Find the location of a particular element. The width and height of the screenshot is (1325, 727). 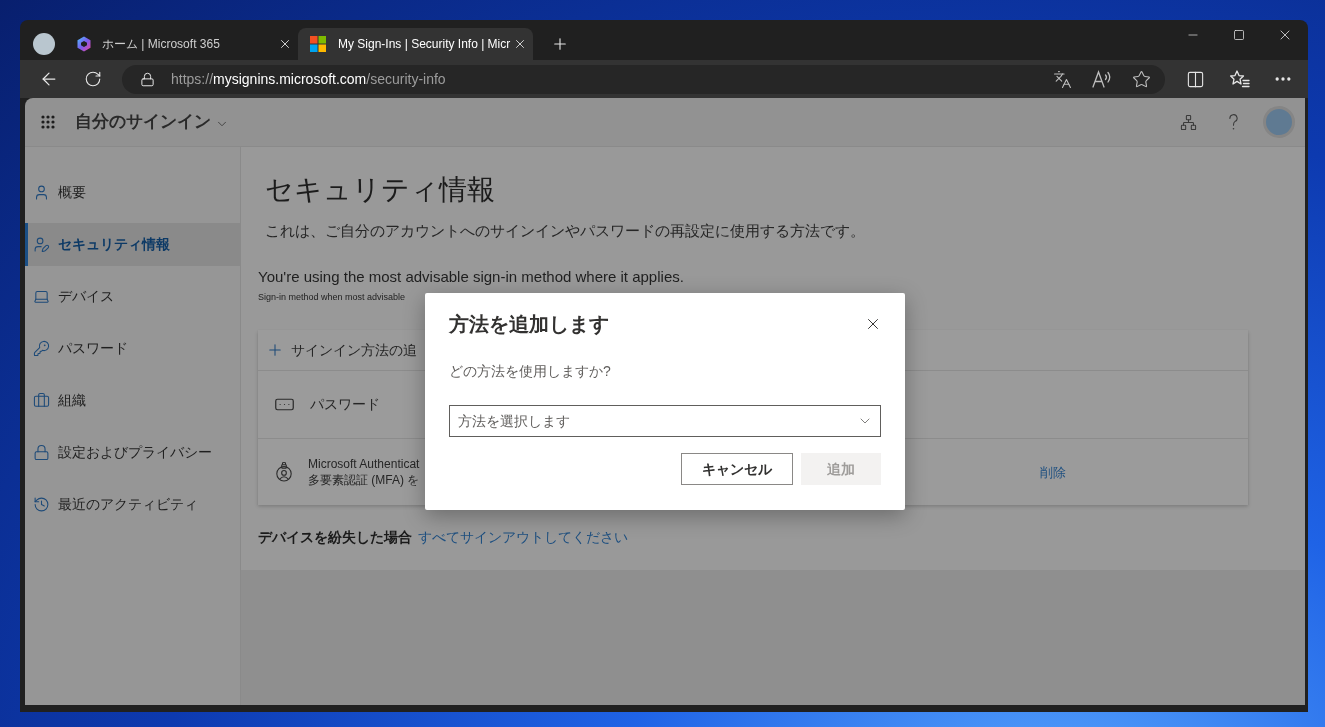

page-title: セキュリティ情報 is located at coordinates (380, 190).